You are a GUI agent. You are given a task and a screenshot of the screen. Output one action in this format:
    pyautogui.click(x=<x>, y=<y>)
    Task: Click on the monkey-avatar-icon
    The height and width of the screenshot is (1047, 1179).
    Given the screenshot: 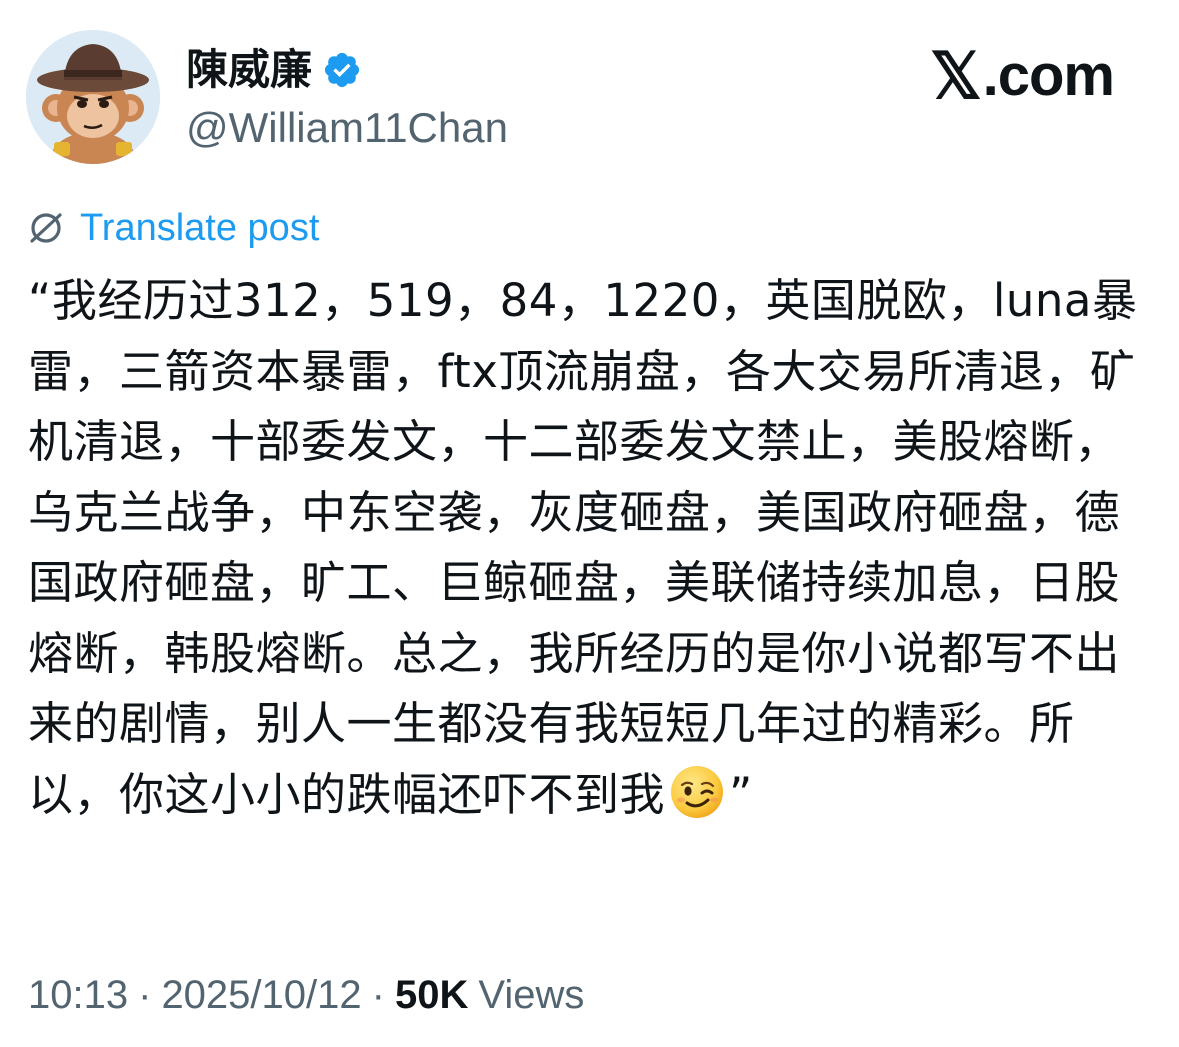 What is the action you would take?
    pyautogui.click(x=93, y=97)
    